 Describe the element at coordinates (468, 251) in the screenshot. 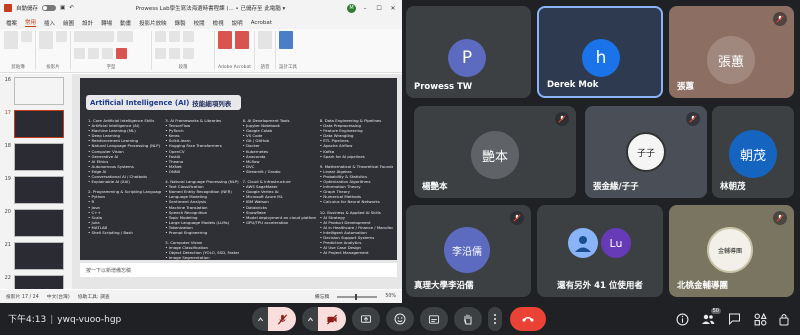

I see `participant-tile: 李沿儒 真理大學李沿儒` at that location.